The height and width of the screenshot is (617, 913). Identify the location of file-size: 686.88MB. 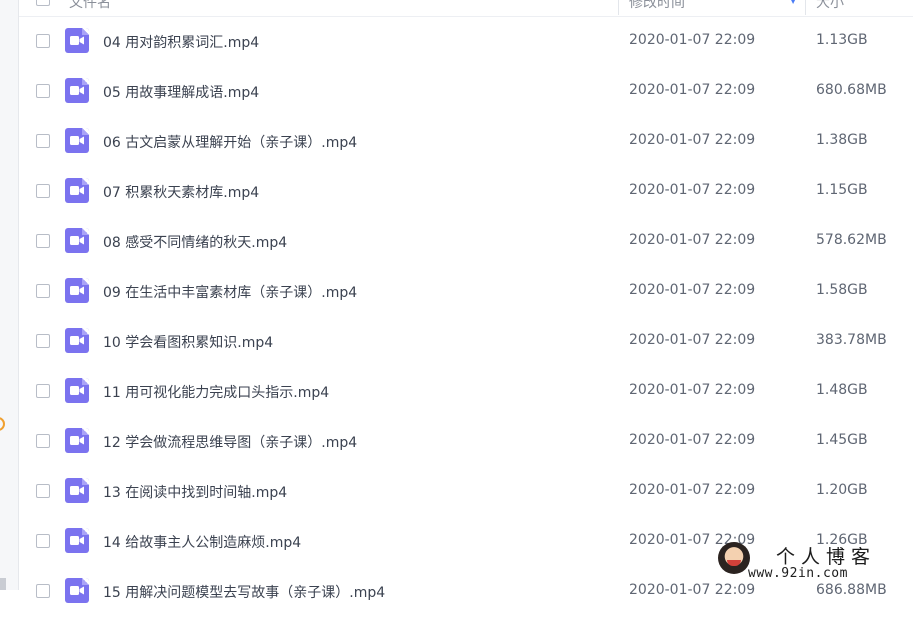
(851, 590).